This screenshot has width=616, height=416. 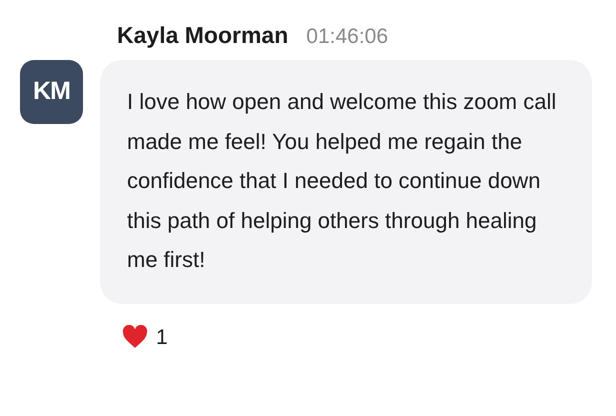 What do you see at coordinates (162, 337) in the screenshot?
I see `reaction-count: 1` at bounding box center [162, 337].